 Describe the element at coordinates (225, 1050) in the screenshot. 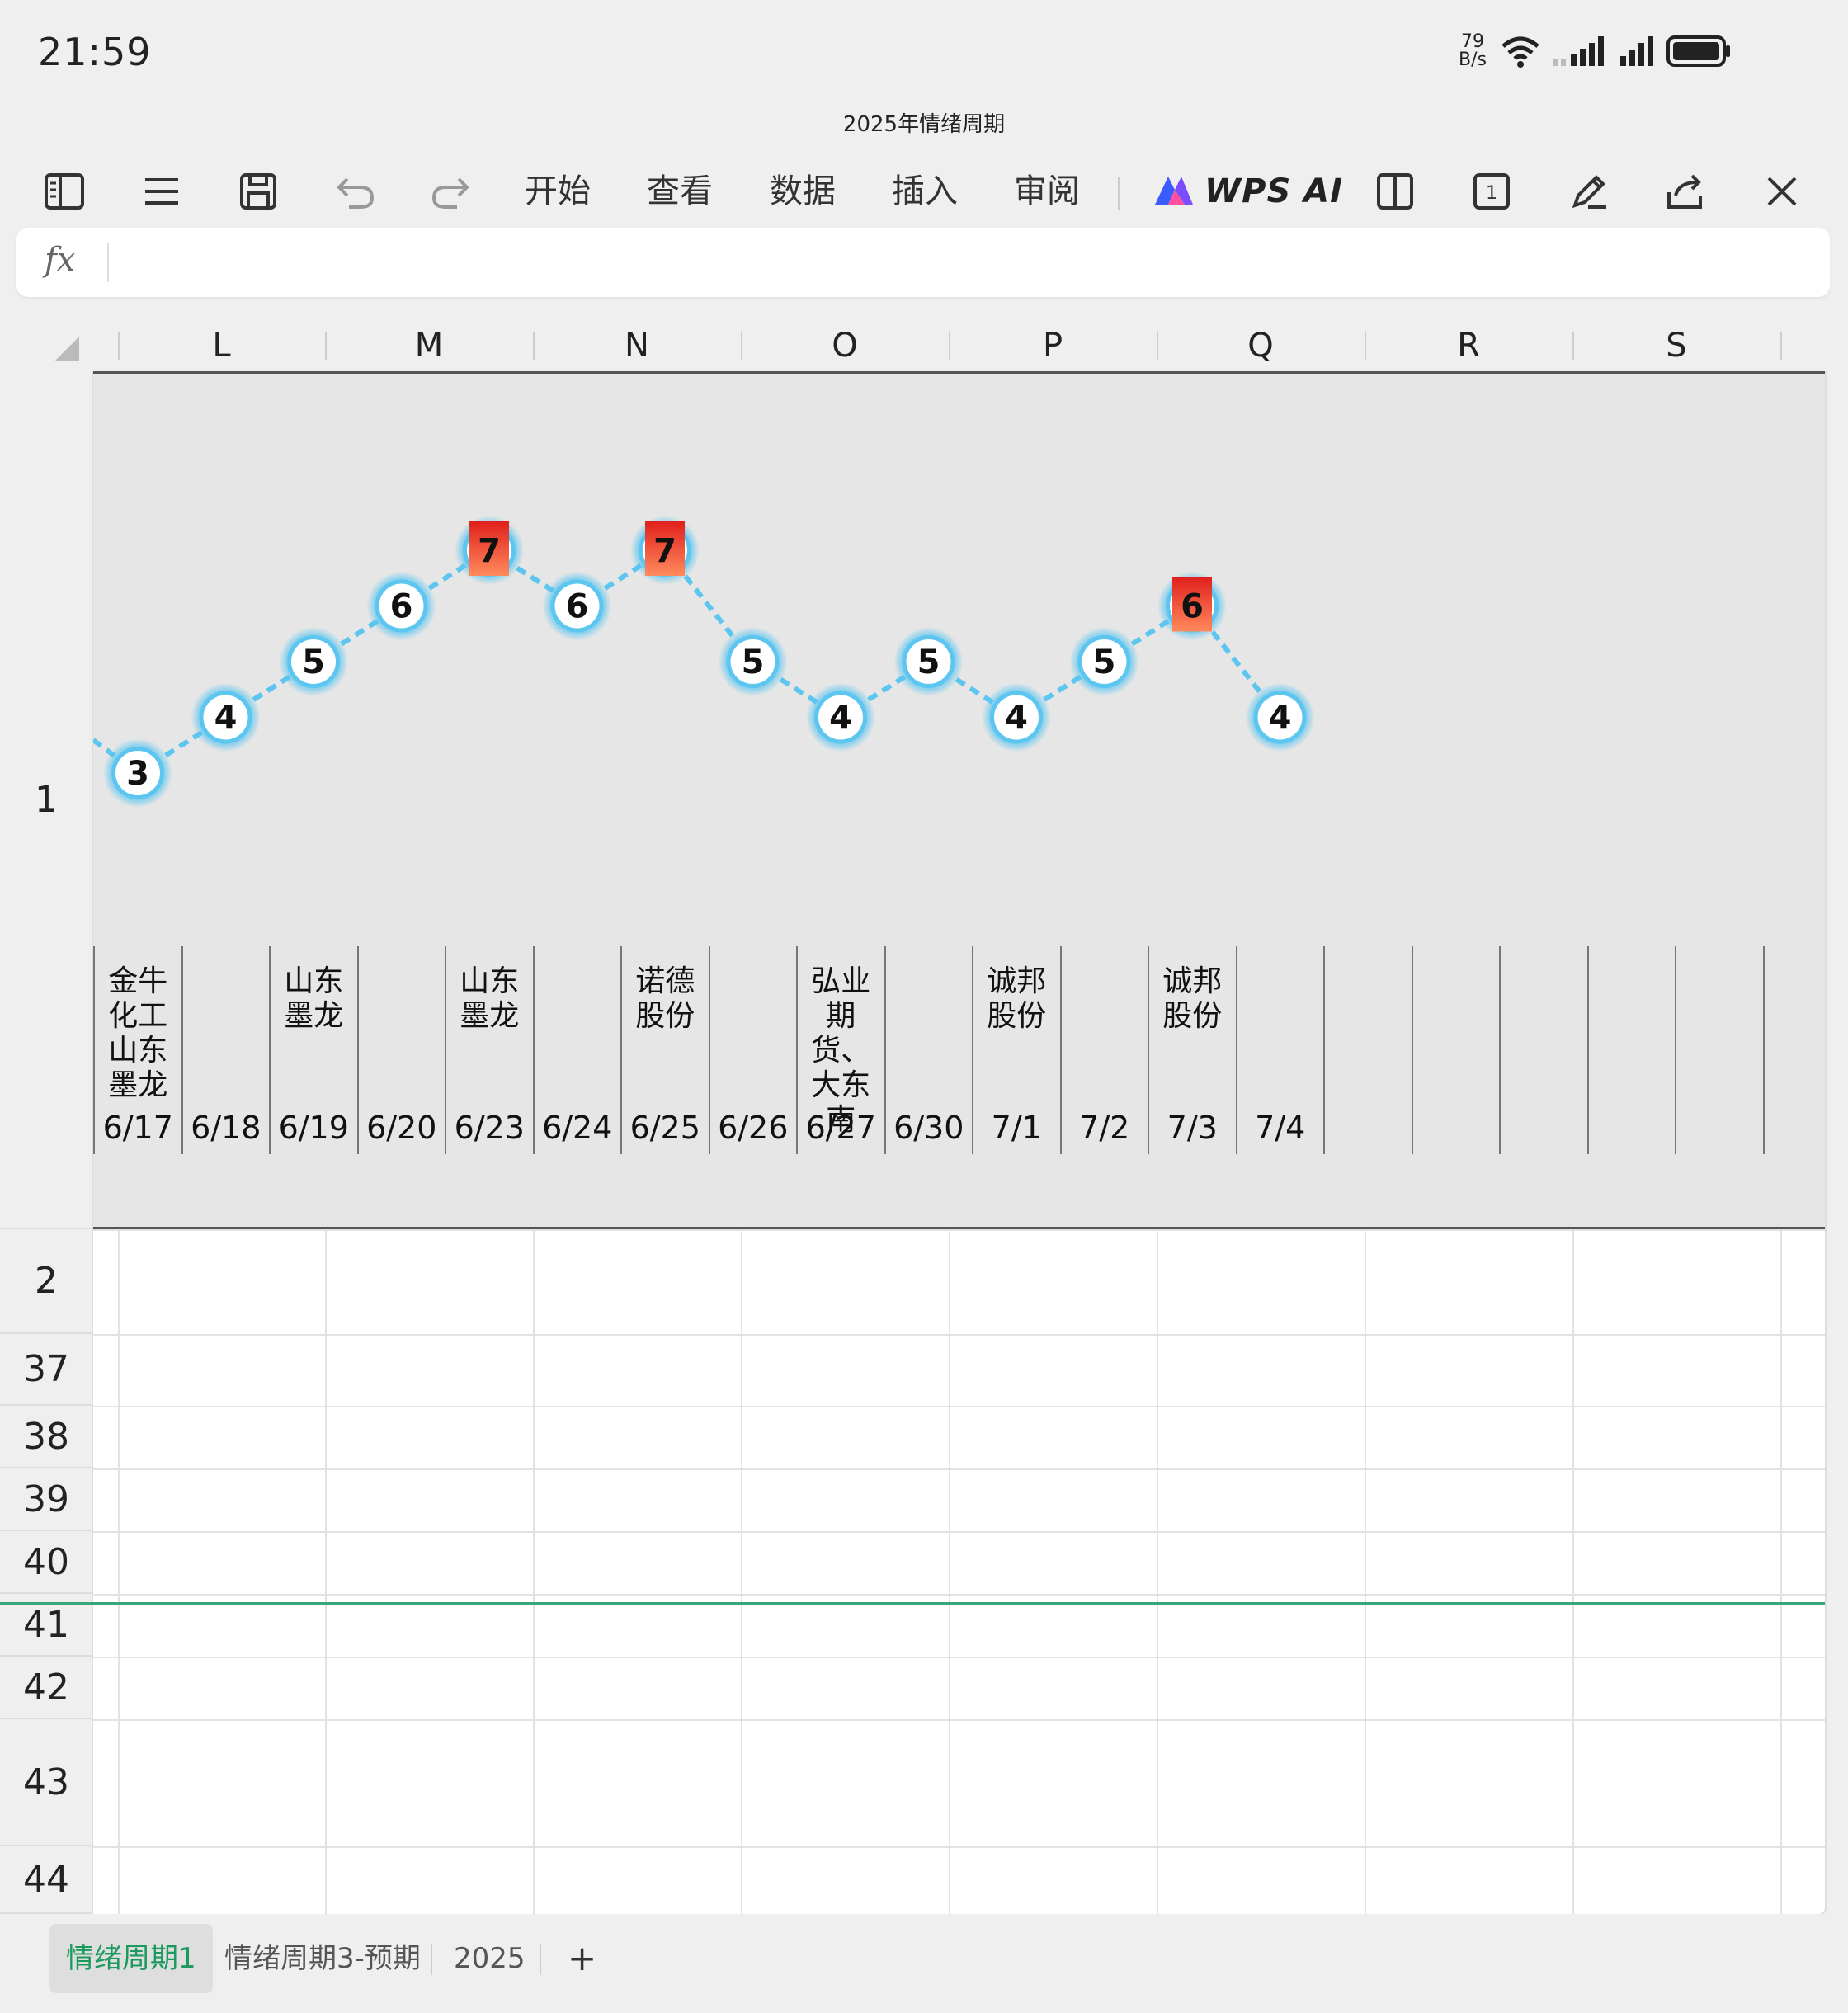

I see `label-cell: 6/18` at that location.